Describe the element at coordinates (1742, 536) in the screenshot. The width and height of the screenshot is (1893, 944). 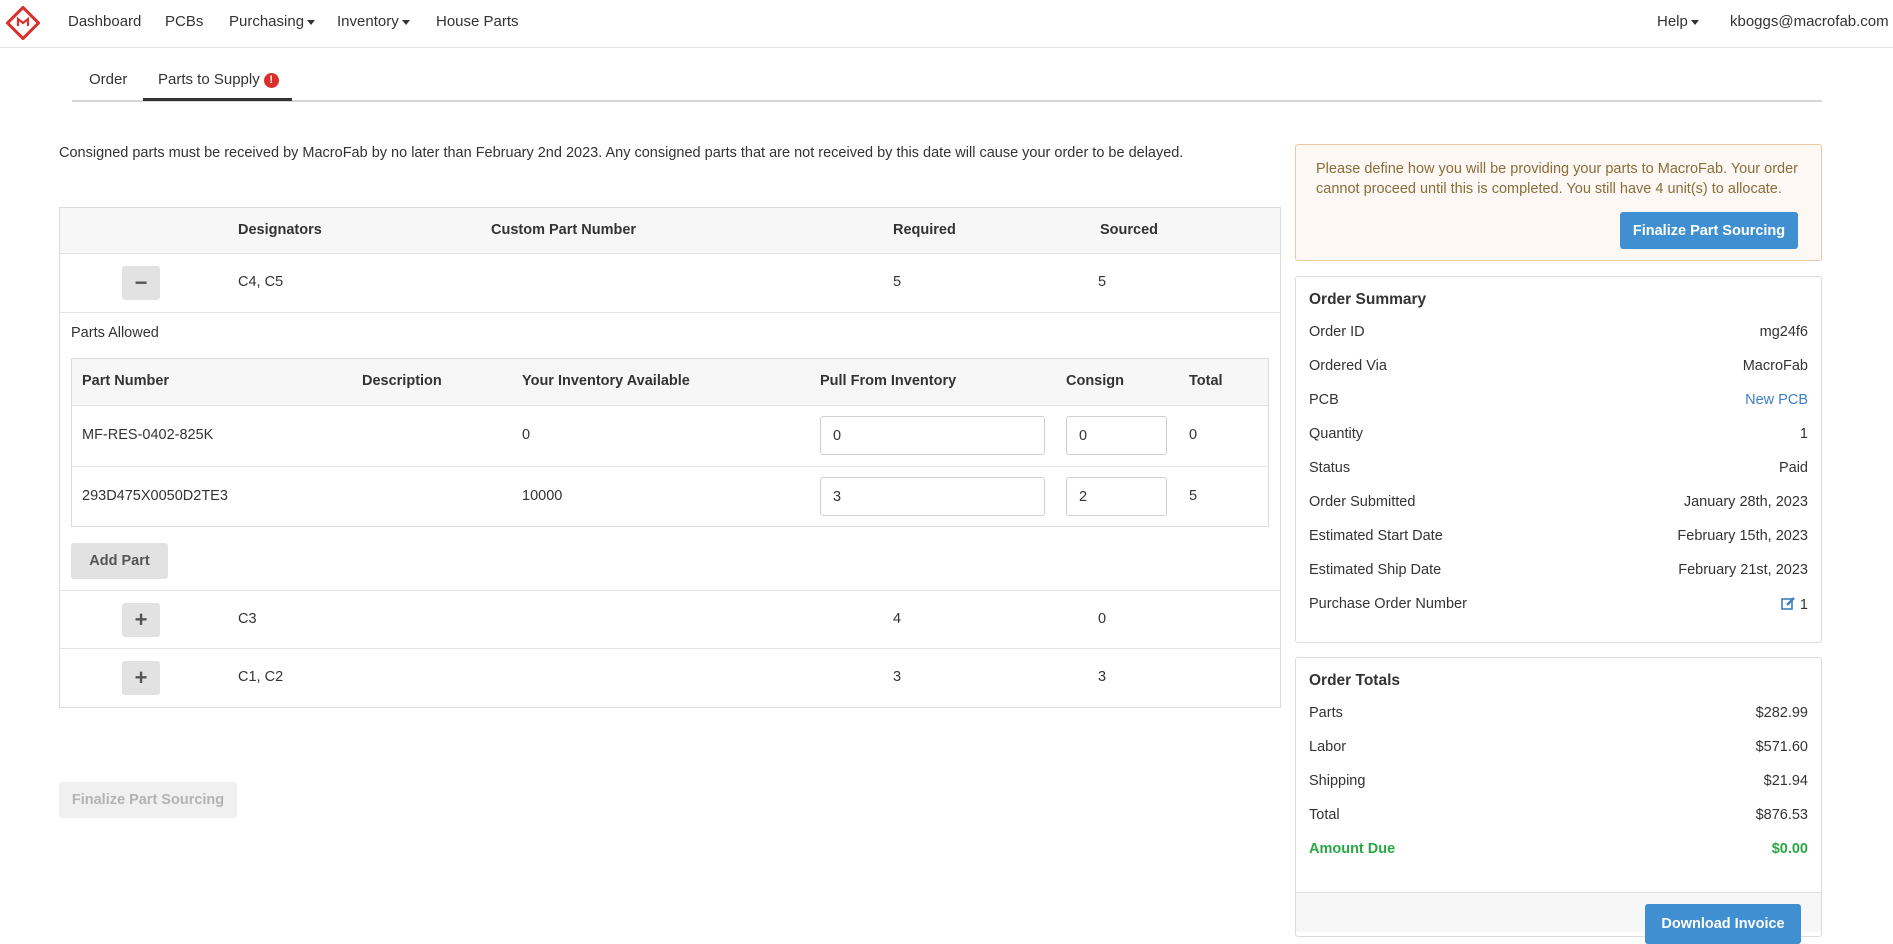
I see `summary-value: February 15th, 2023` at that location.